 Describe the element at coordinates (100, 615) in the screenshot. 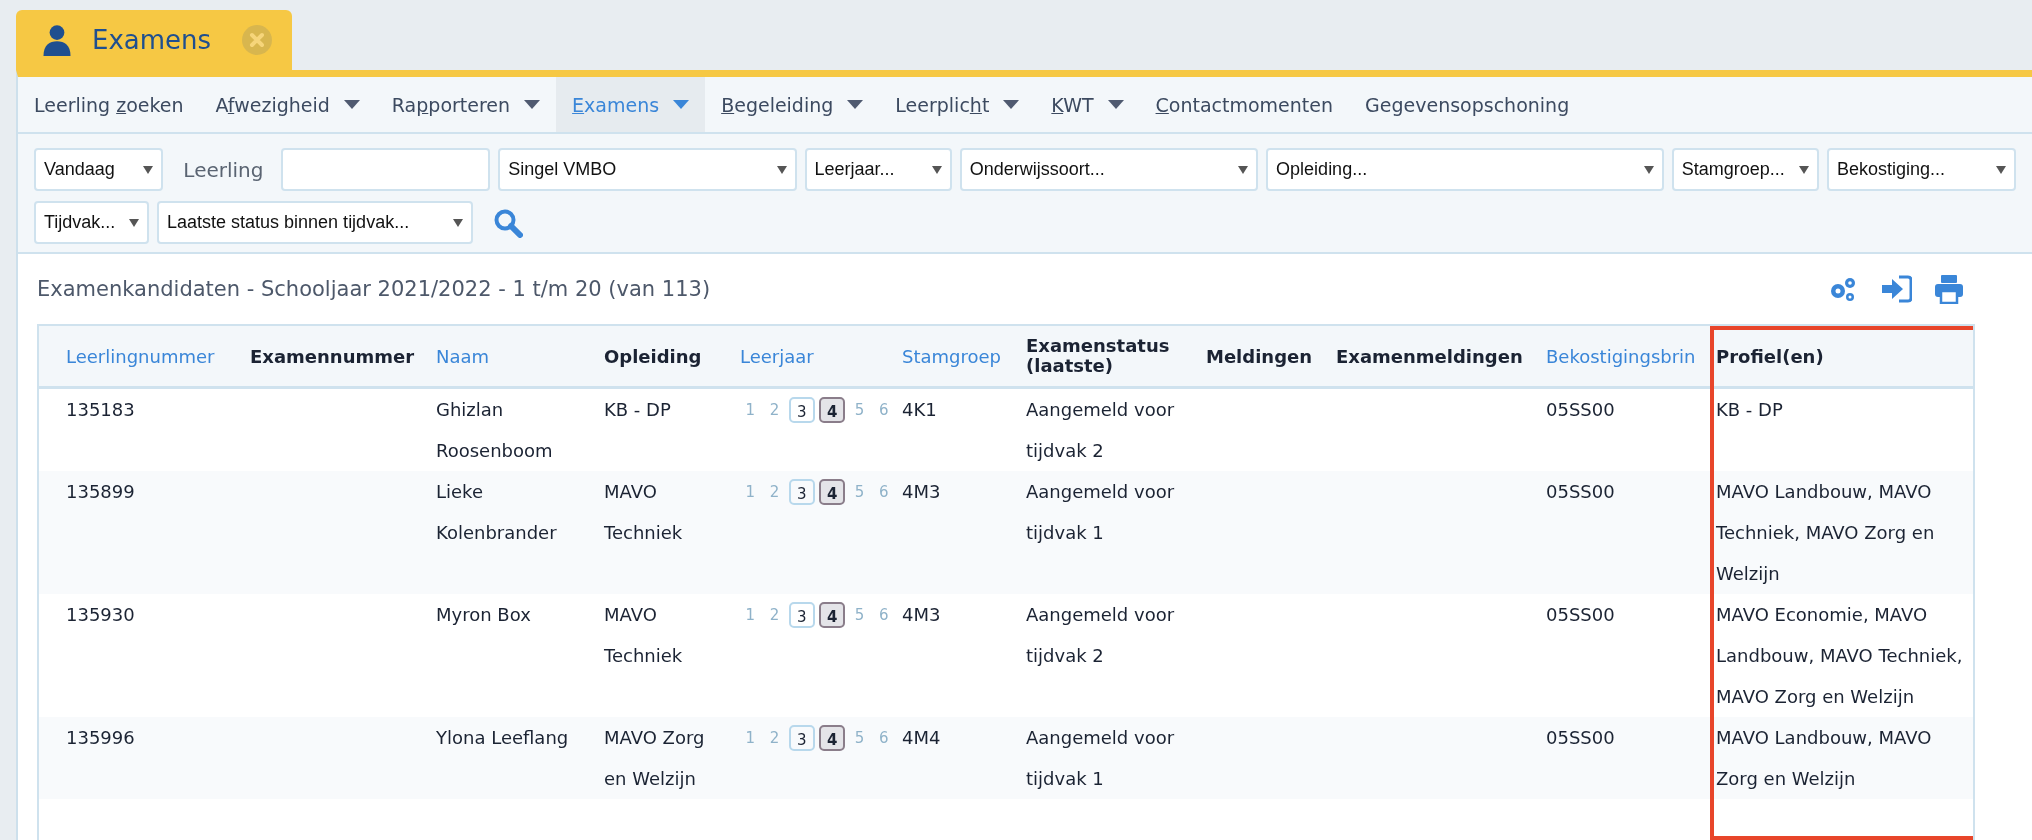

I see `table-cell-text: 135930` at that location.